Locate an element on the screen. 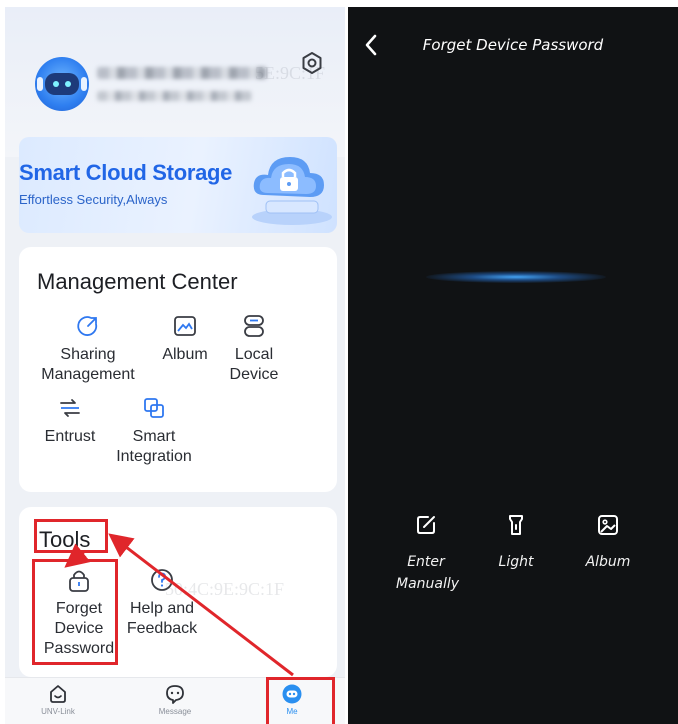 This screenshot has width=678, height=724. tab-unv-link: UNV-Link is located at coordinates (58, 699).